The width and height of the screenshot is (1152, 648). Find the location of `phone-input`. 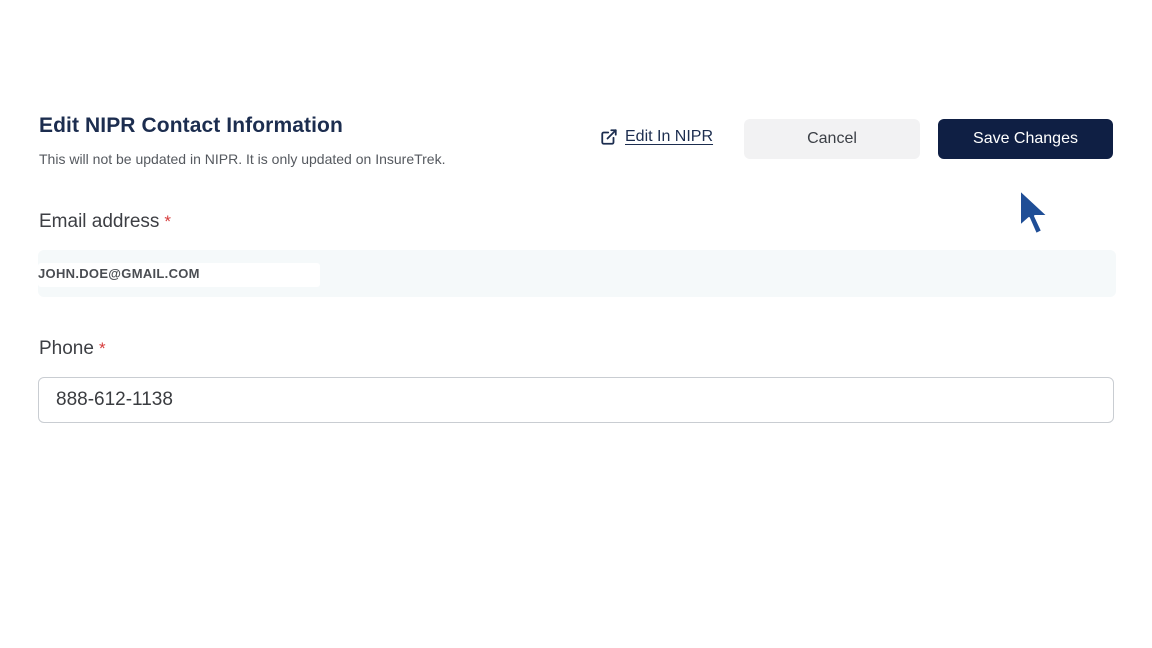

phone-input is located at coordinates (576, 400).